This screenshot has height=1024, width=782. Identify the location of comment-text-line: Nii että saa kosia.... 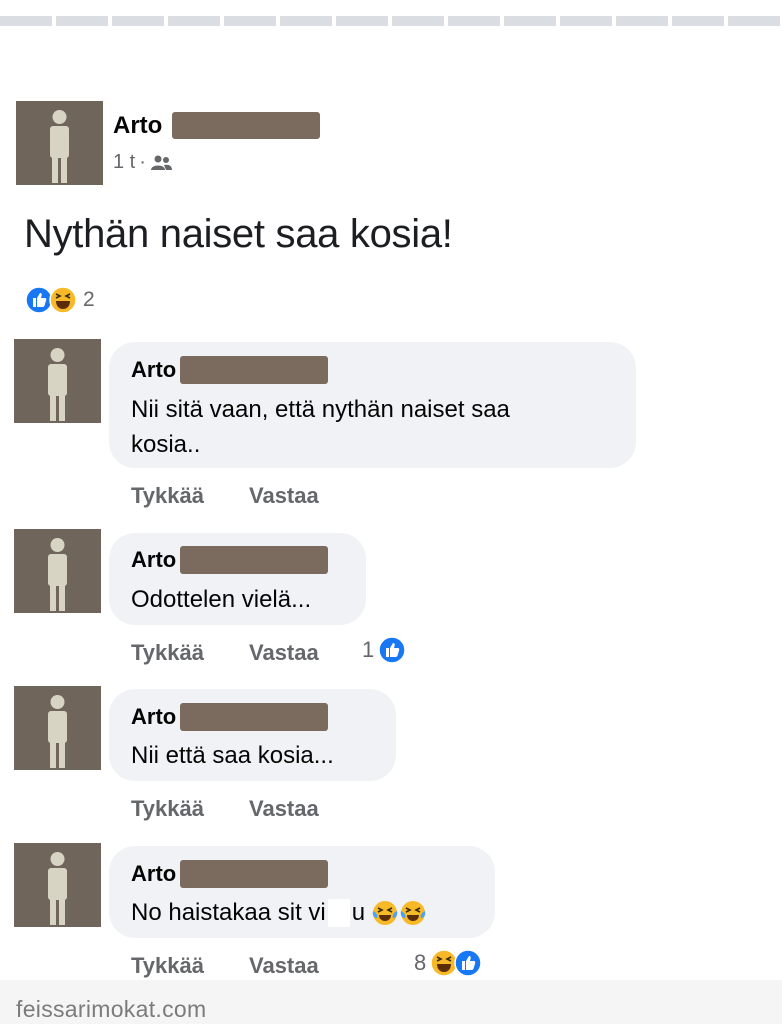
(232, 755).